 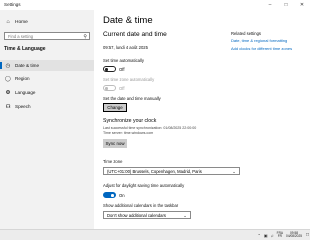 What do you see at coordinates (25, 49) in the screenshot?
I see `section-title: Time & Language` at bounding box center [25, 49].